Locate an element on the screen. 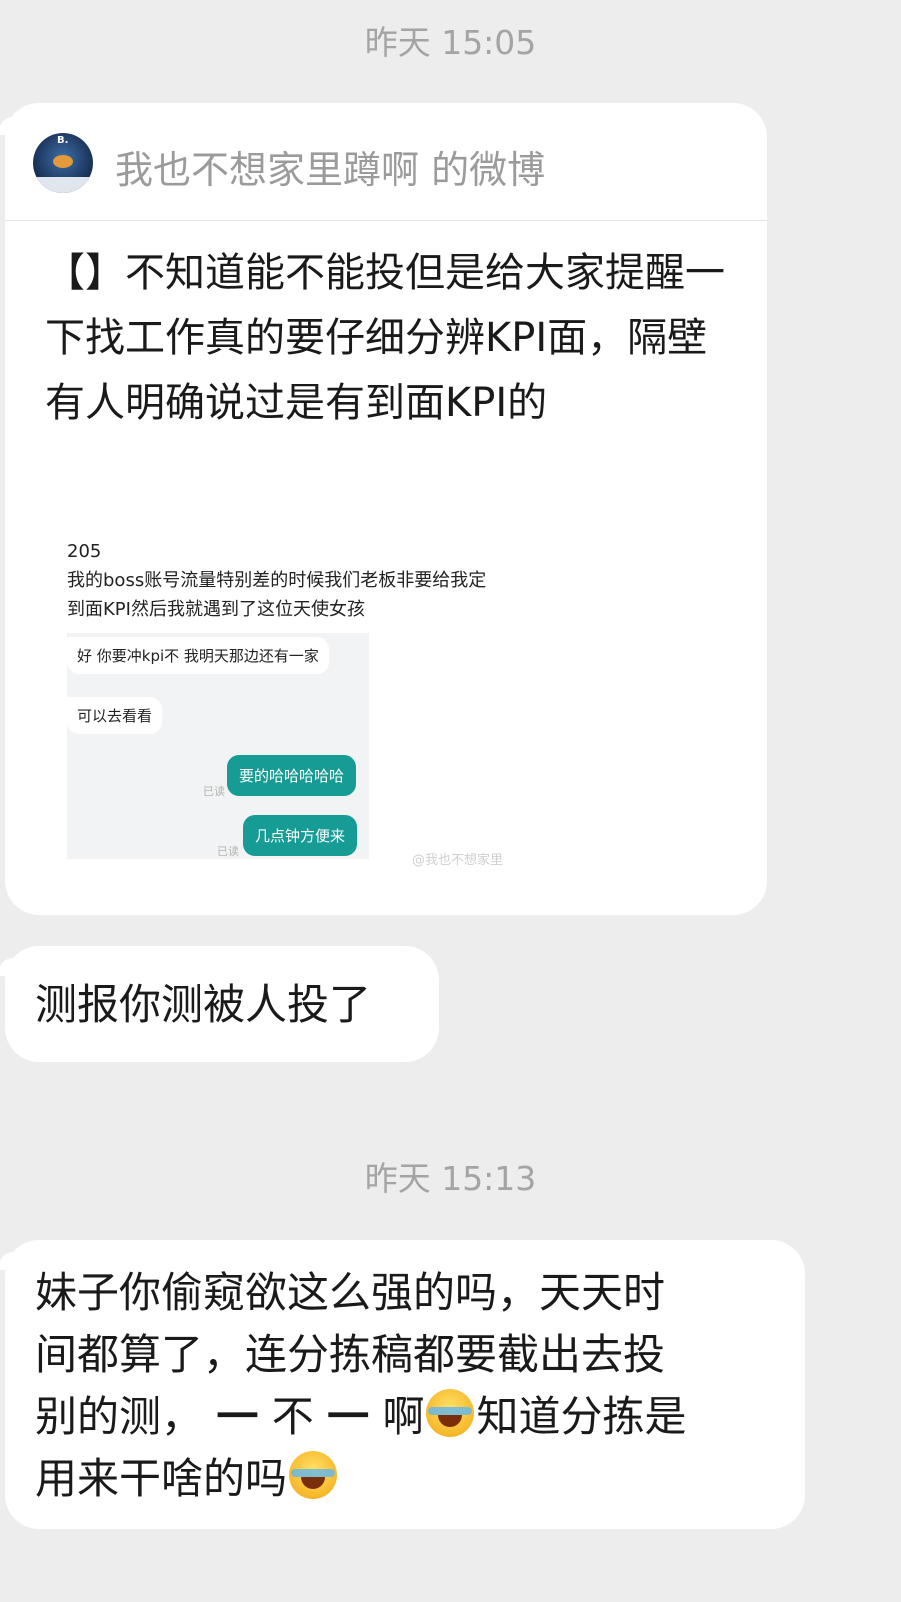  message-fragment: 用来干啥的吗 is located at coordinates (161, 1478).